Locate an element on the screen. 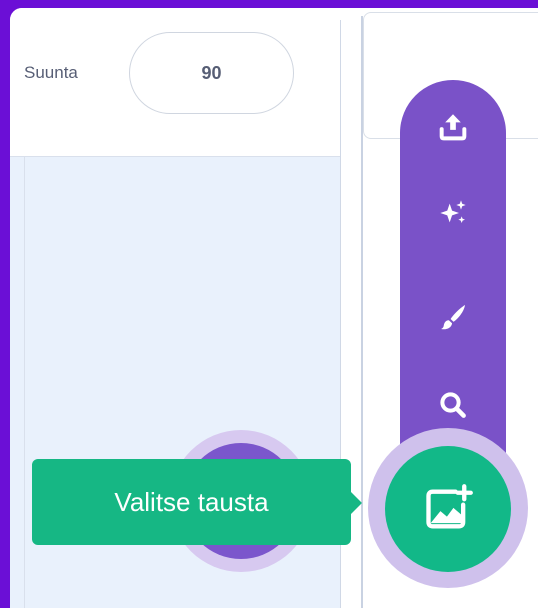 This screenshot has width=538, height=608. backdrop-tooltip: Valitse tausta is located at coordinates (191, 502).